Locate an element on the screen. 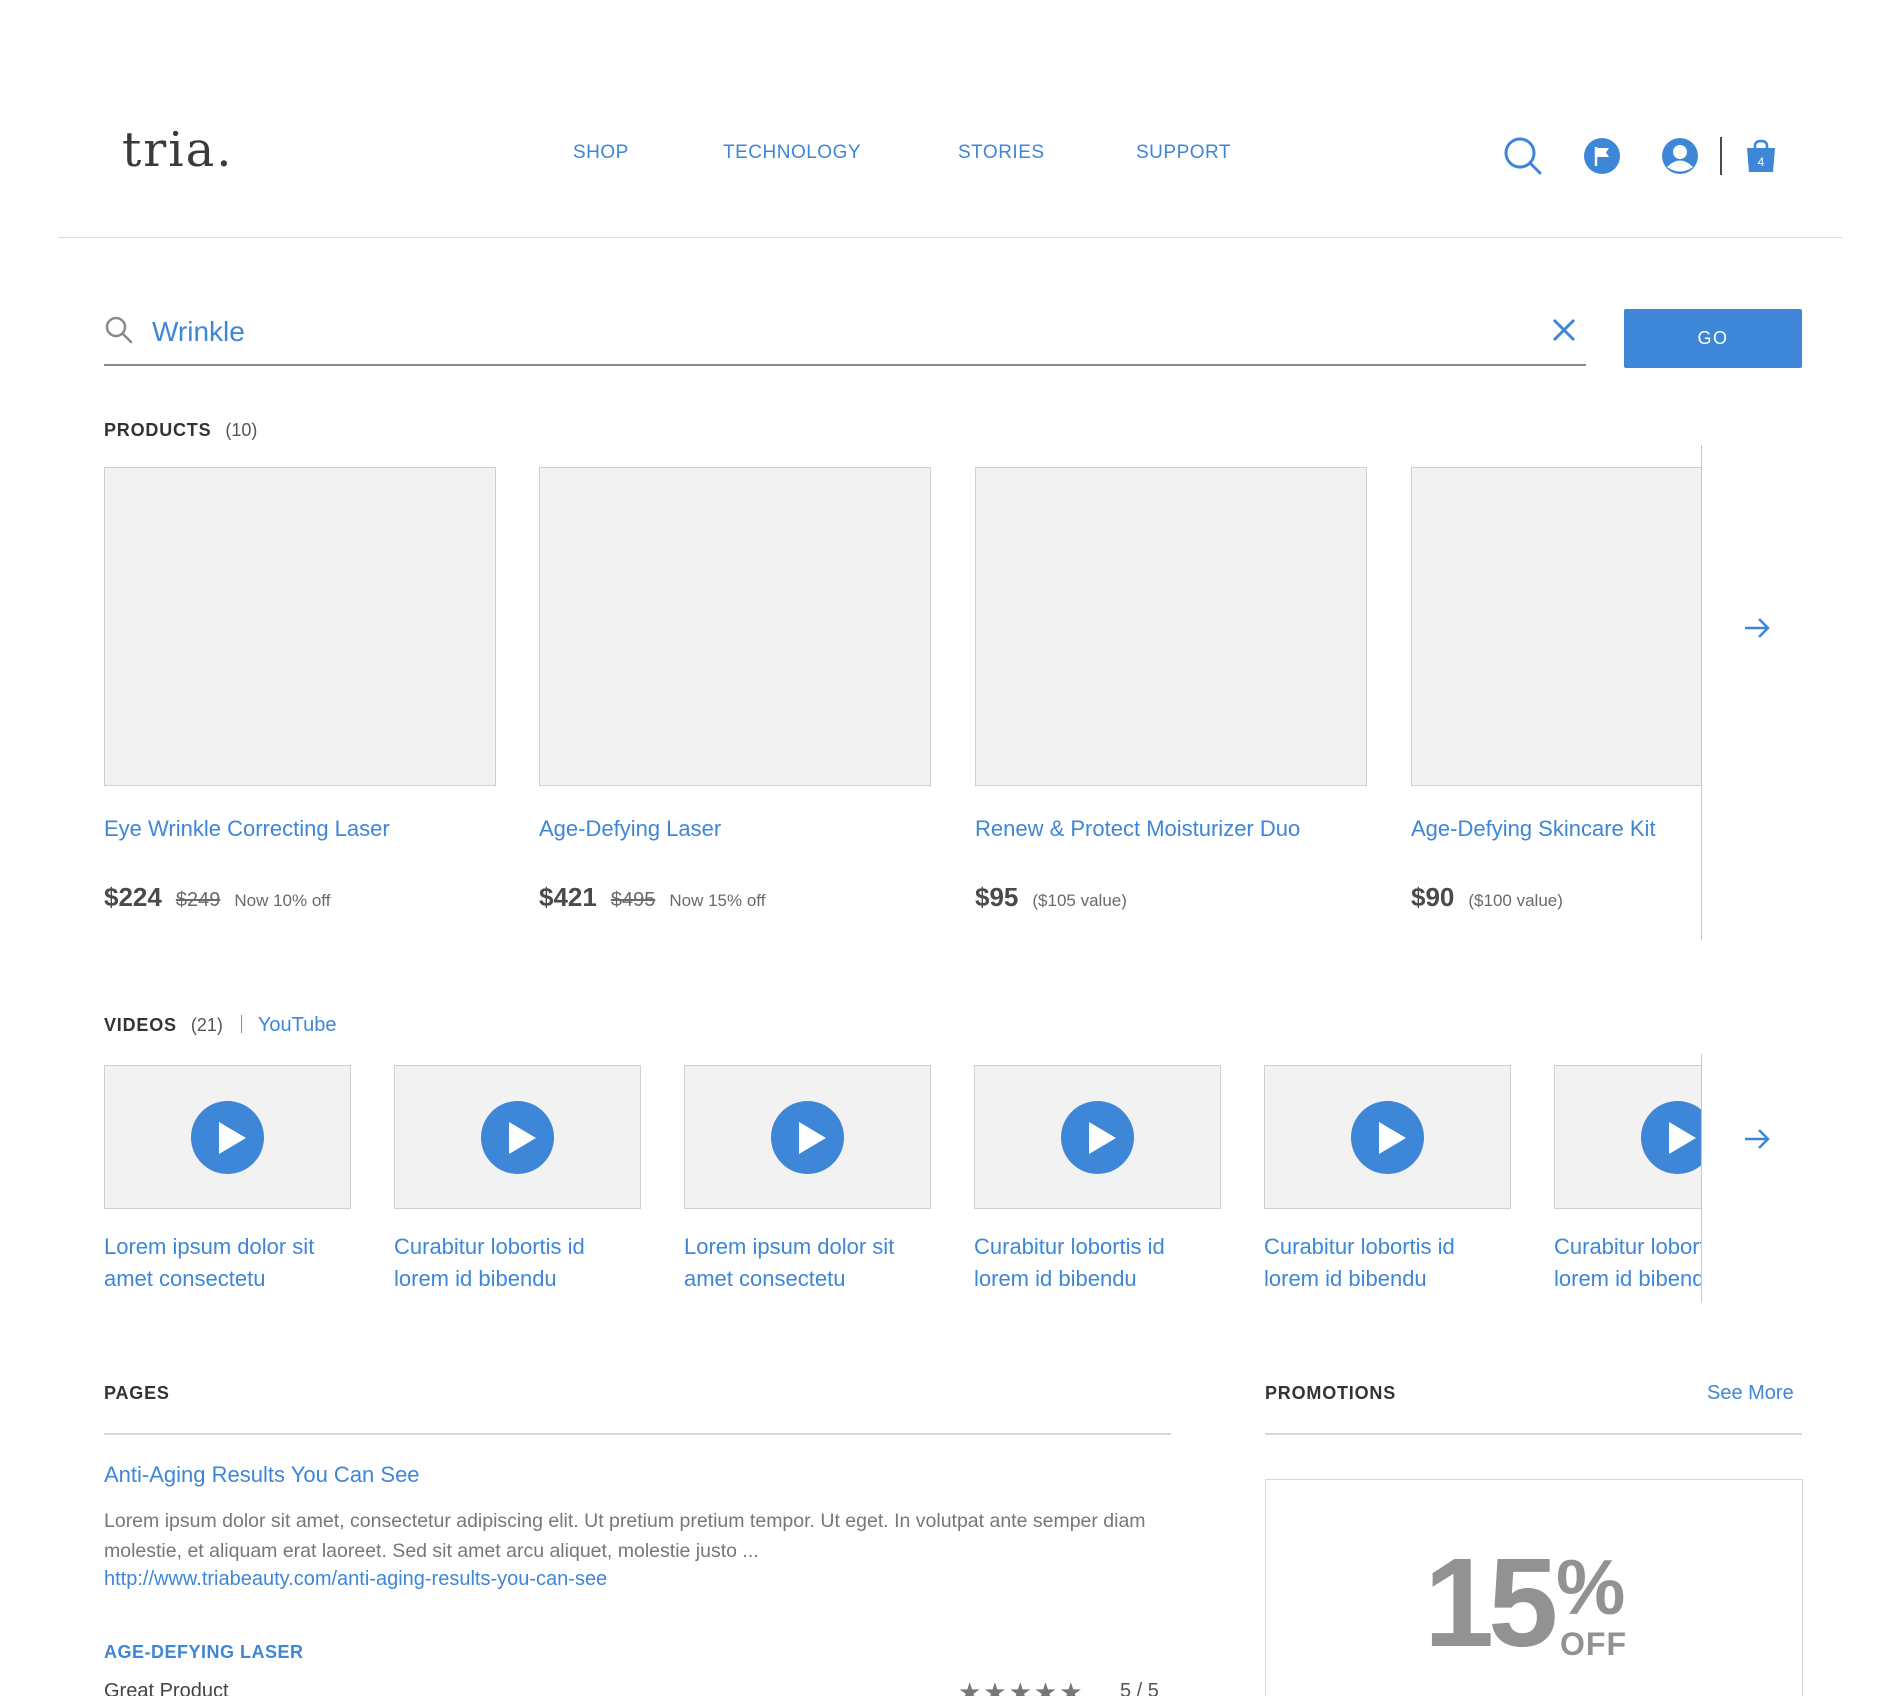 The image size is (1898, 1696). page-result-title: Anti-Aging Results You Can See is located at coordinates (262, 1475).